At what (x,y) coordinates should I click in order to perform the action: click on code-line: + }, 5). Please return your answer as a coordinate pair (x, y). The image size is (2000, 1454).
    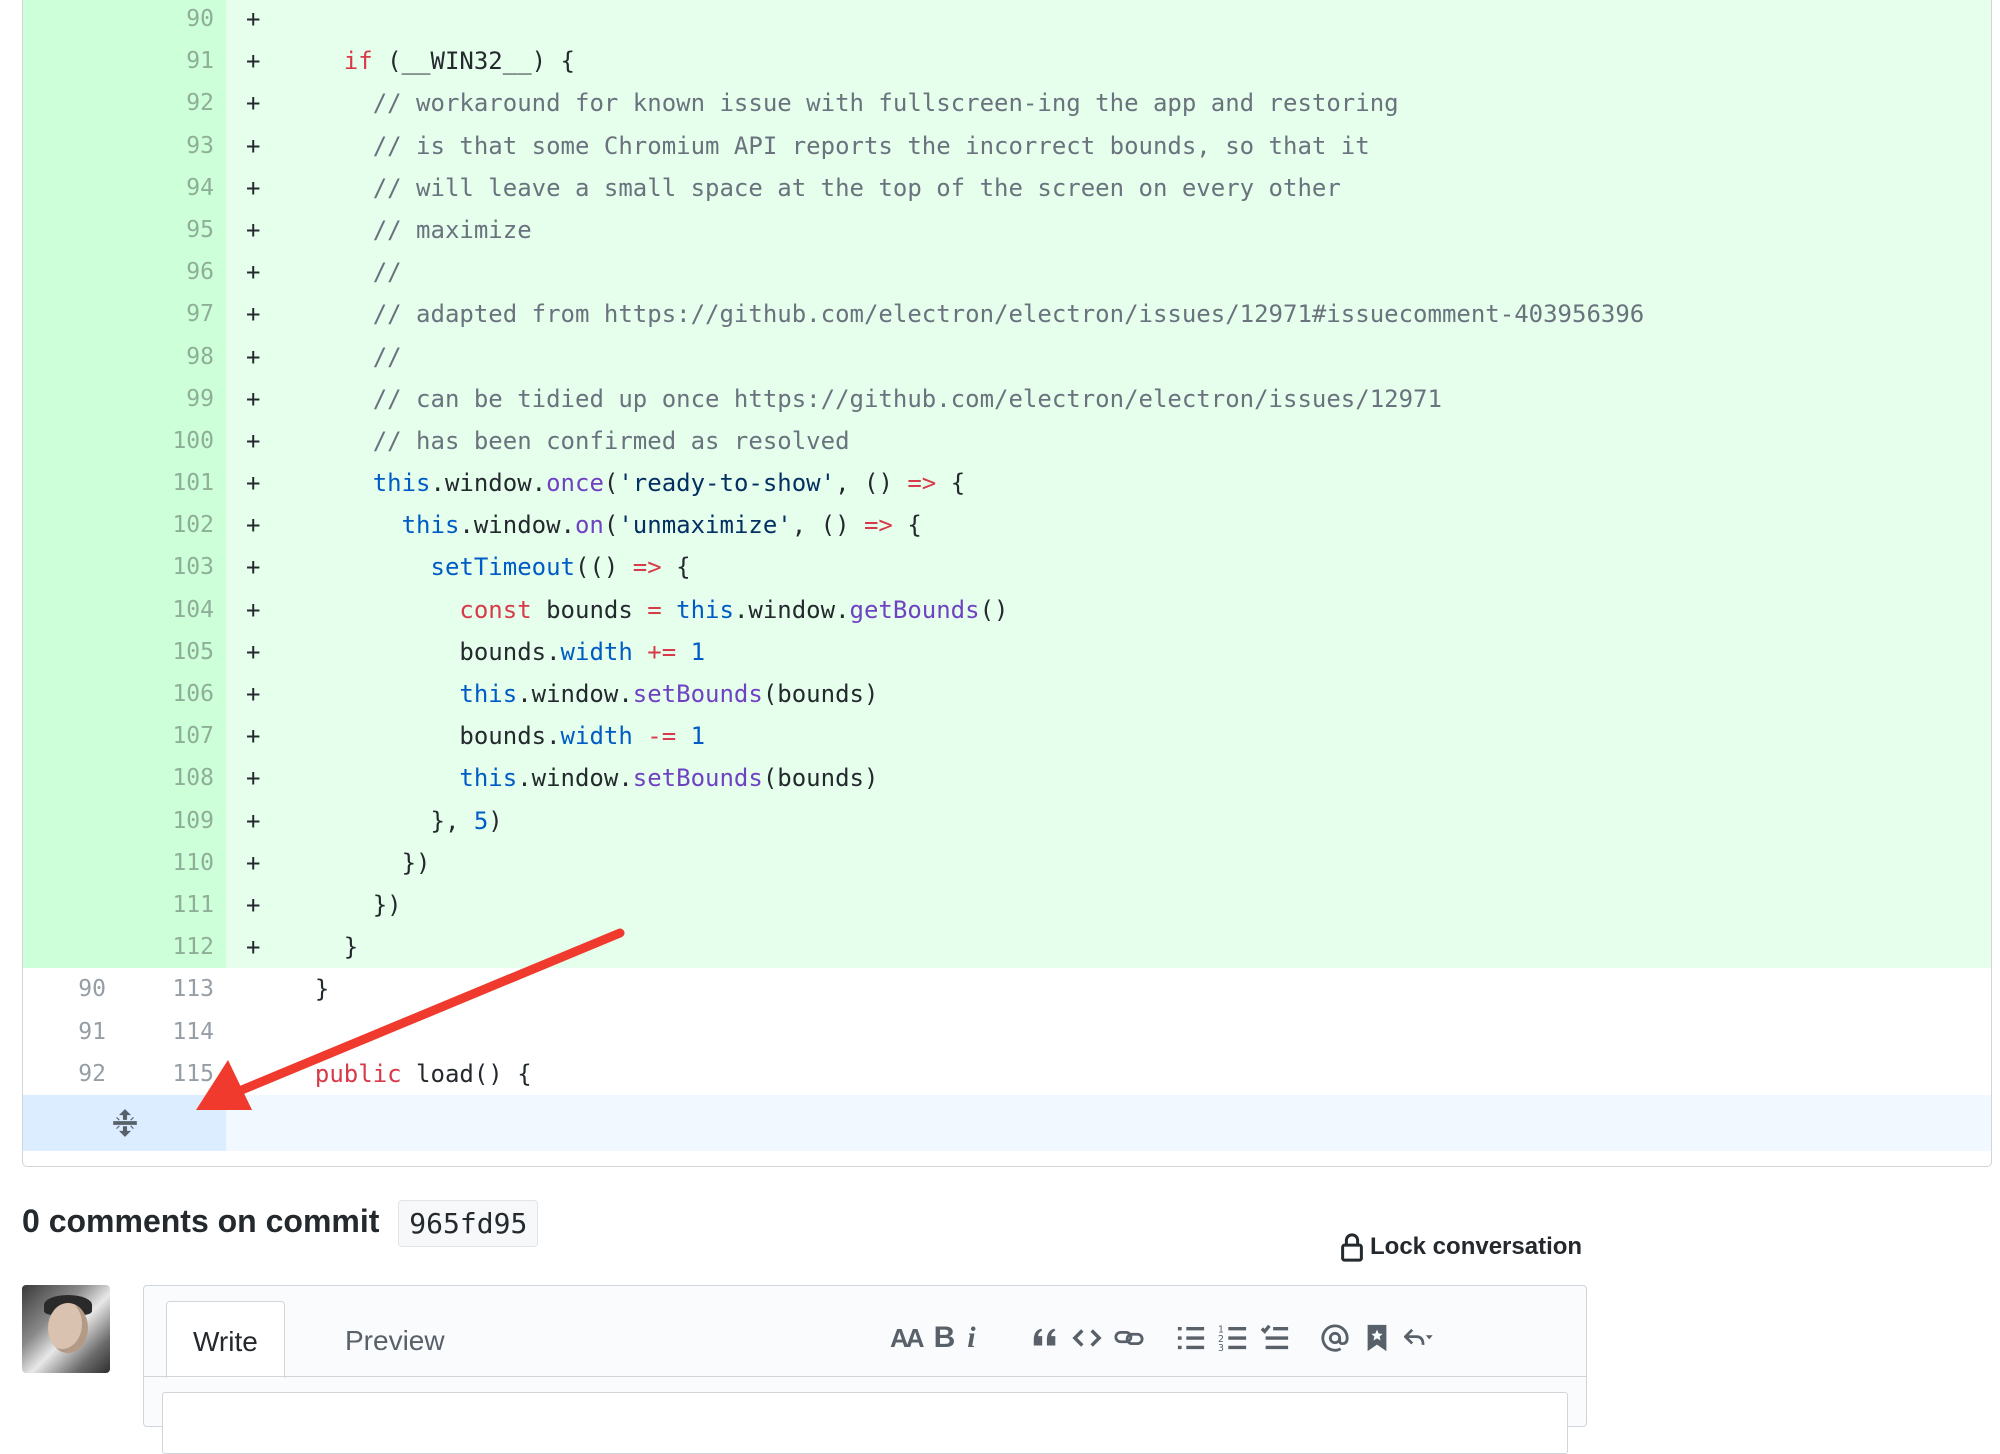
    Looking at the image, I should click on (1108, 820).